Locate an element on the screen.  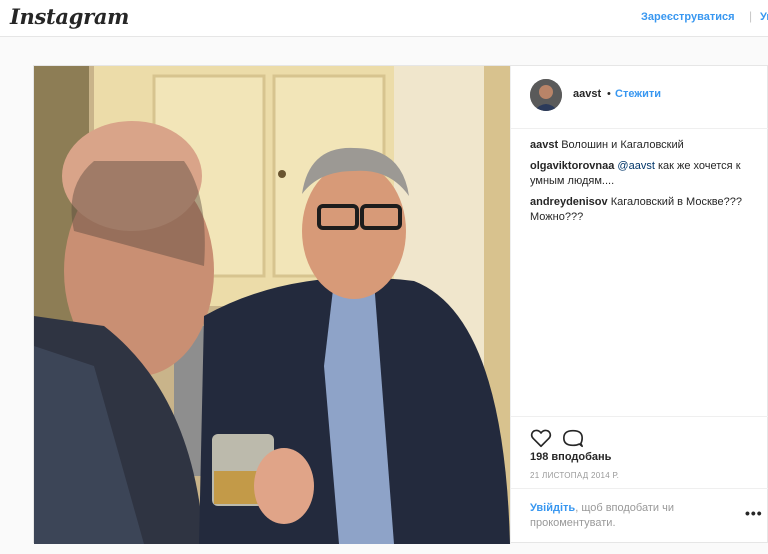
instagram-logo: Instagram is located at coordinates (69, 16).